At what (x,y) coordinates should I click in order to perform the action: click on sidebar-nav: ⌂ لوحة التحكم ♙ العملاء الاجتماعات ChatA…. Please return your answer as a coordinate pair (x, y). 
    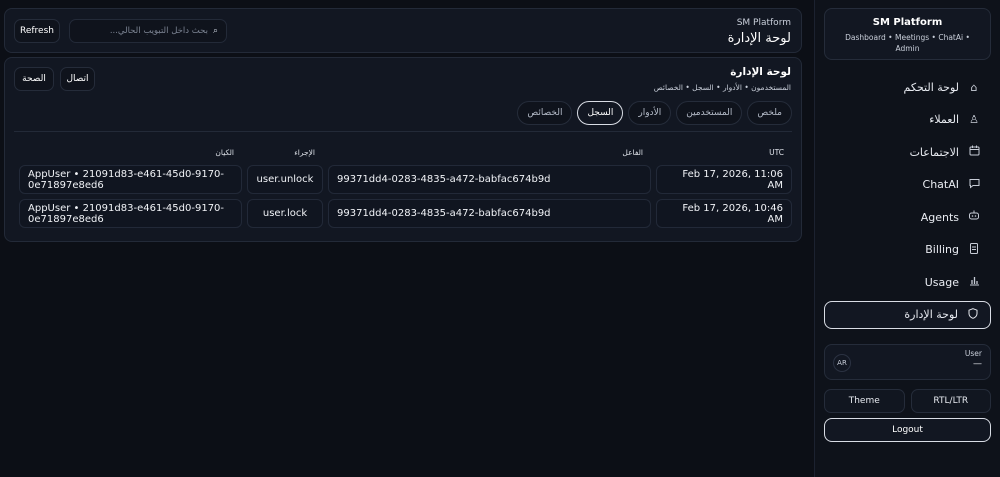
    Looking at the image, I should click on (907, 201).